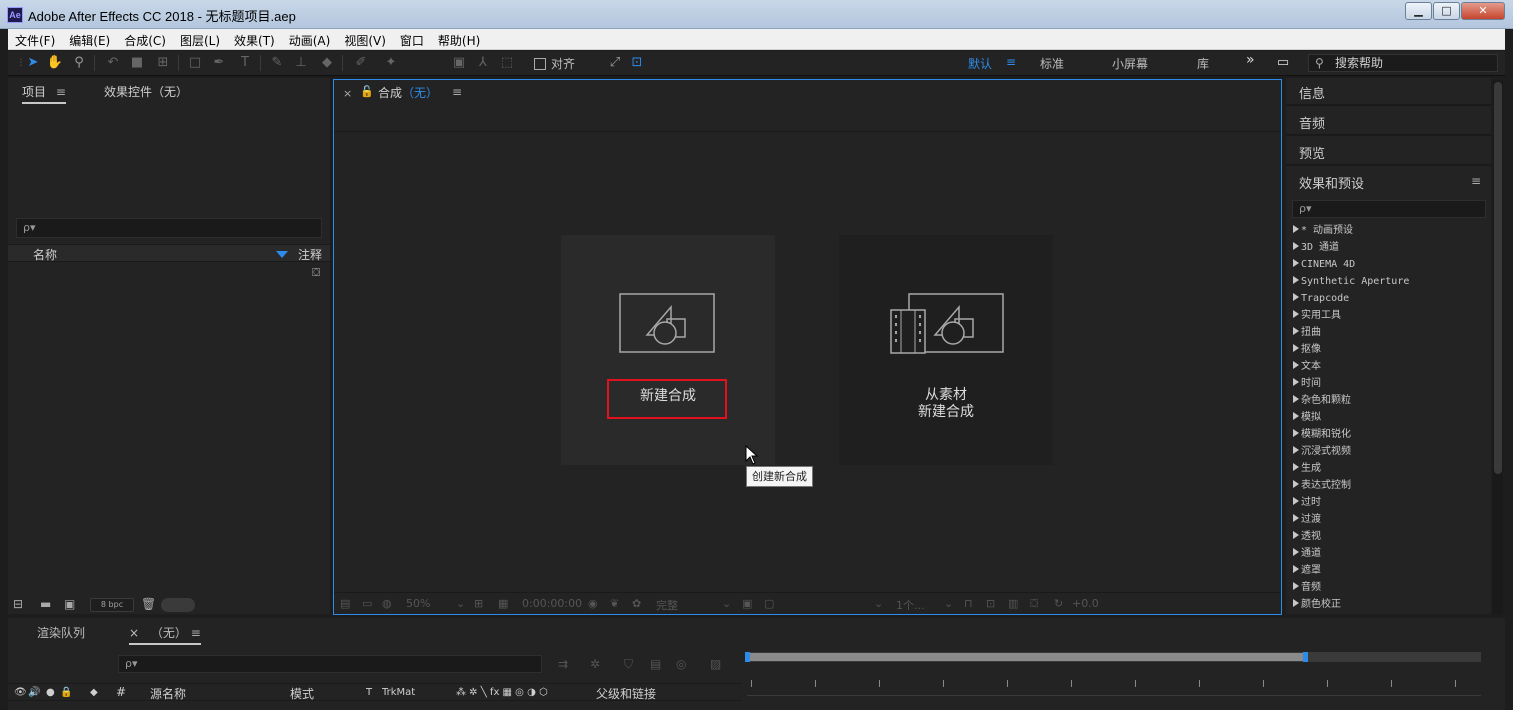 The height and width of the screenshot is (710, 1513). Describe the element at coordinates (66, 692) in the screenshot. I see `lock-toggle-icon: 🔒` at that location.